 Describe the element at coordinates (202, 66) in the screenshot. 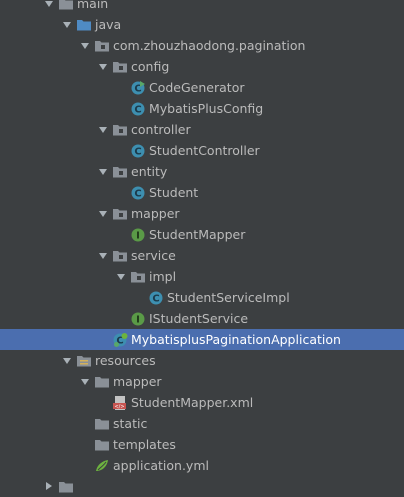

I see `tree-item: config` at that location.